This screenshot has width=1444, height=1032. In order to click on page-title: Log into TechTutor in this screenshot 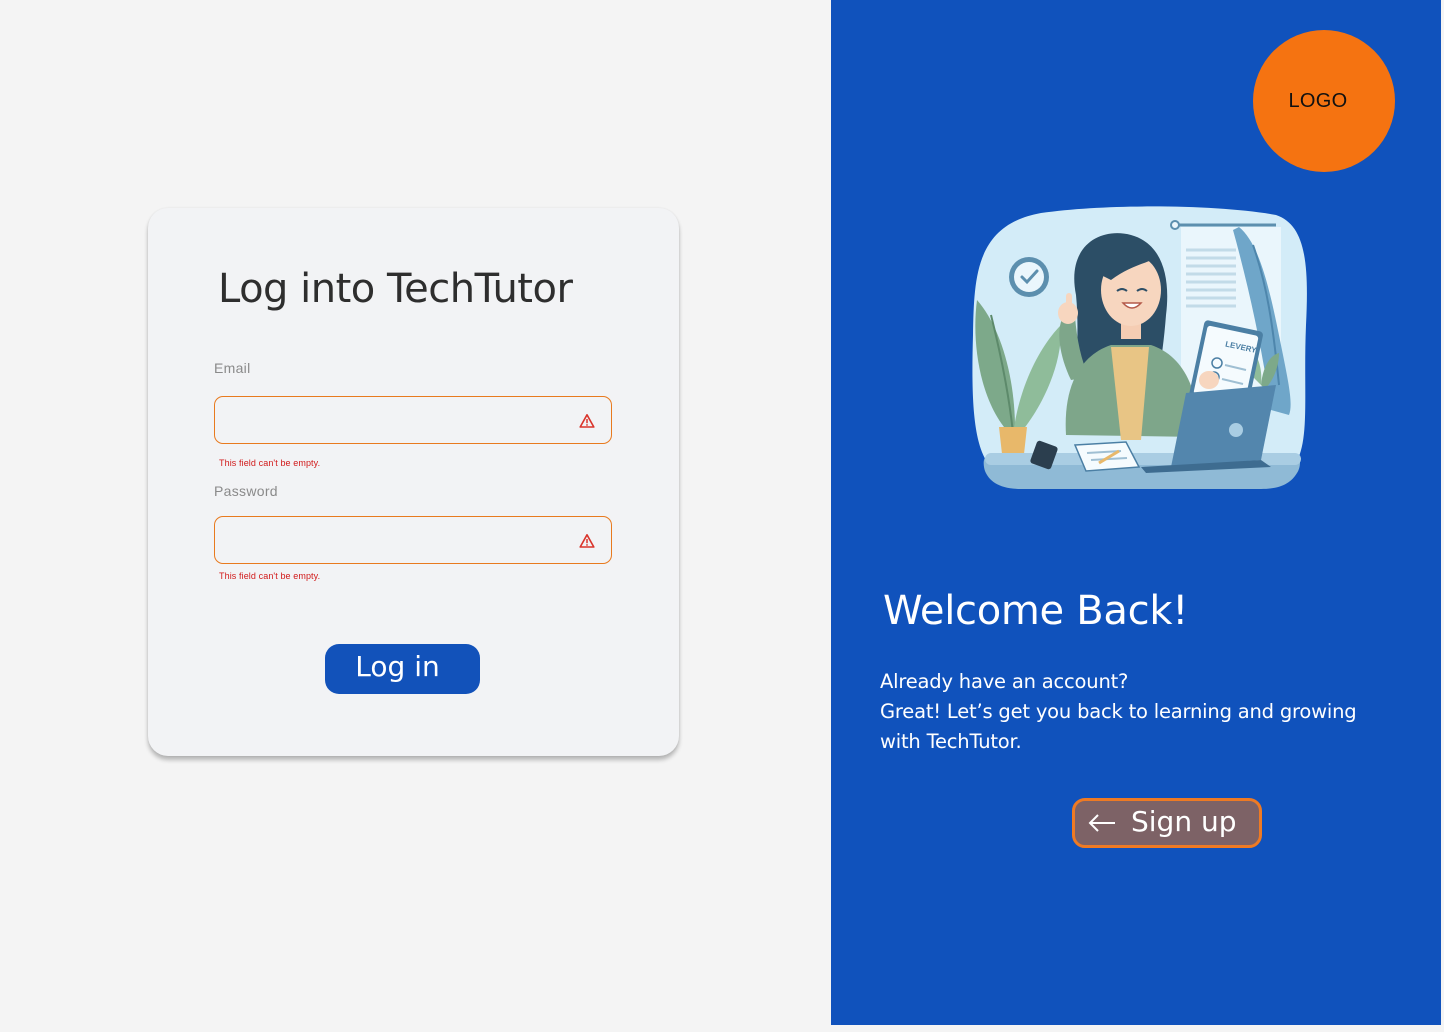, I will do `click(395, 289)`.